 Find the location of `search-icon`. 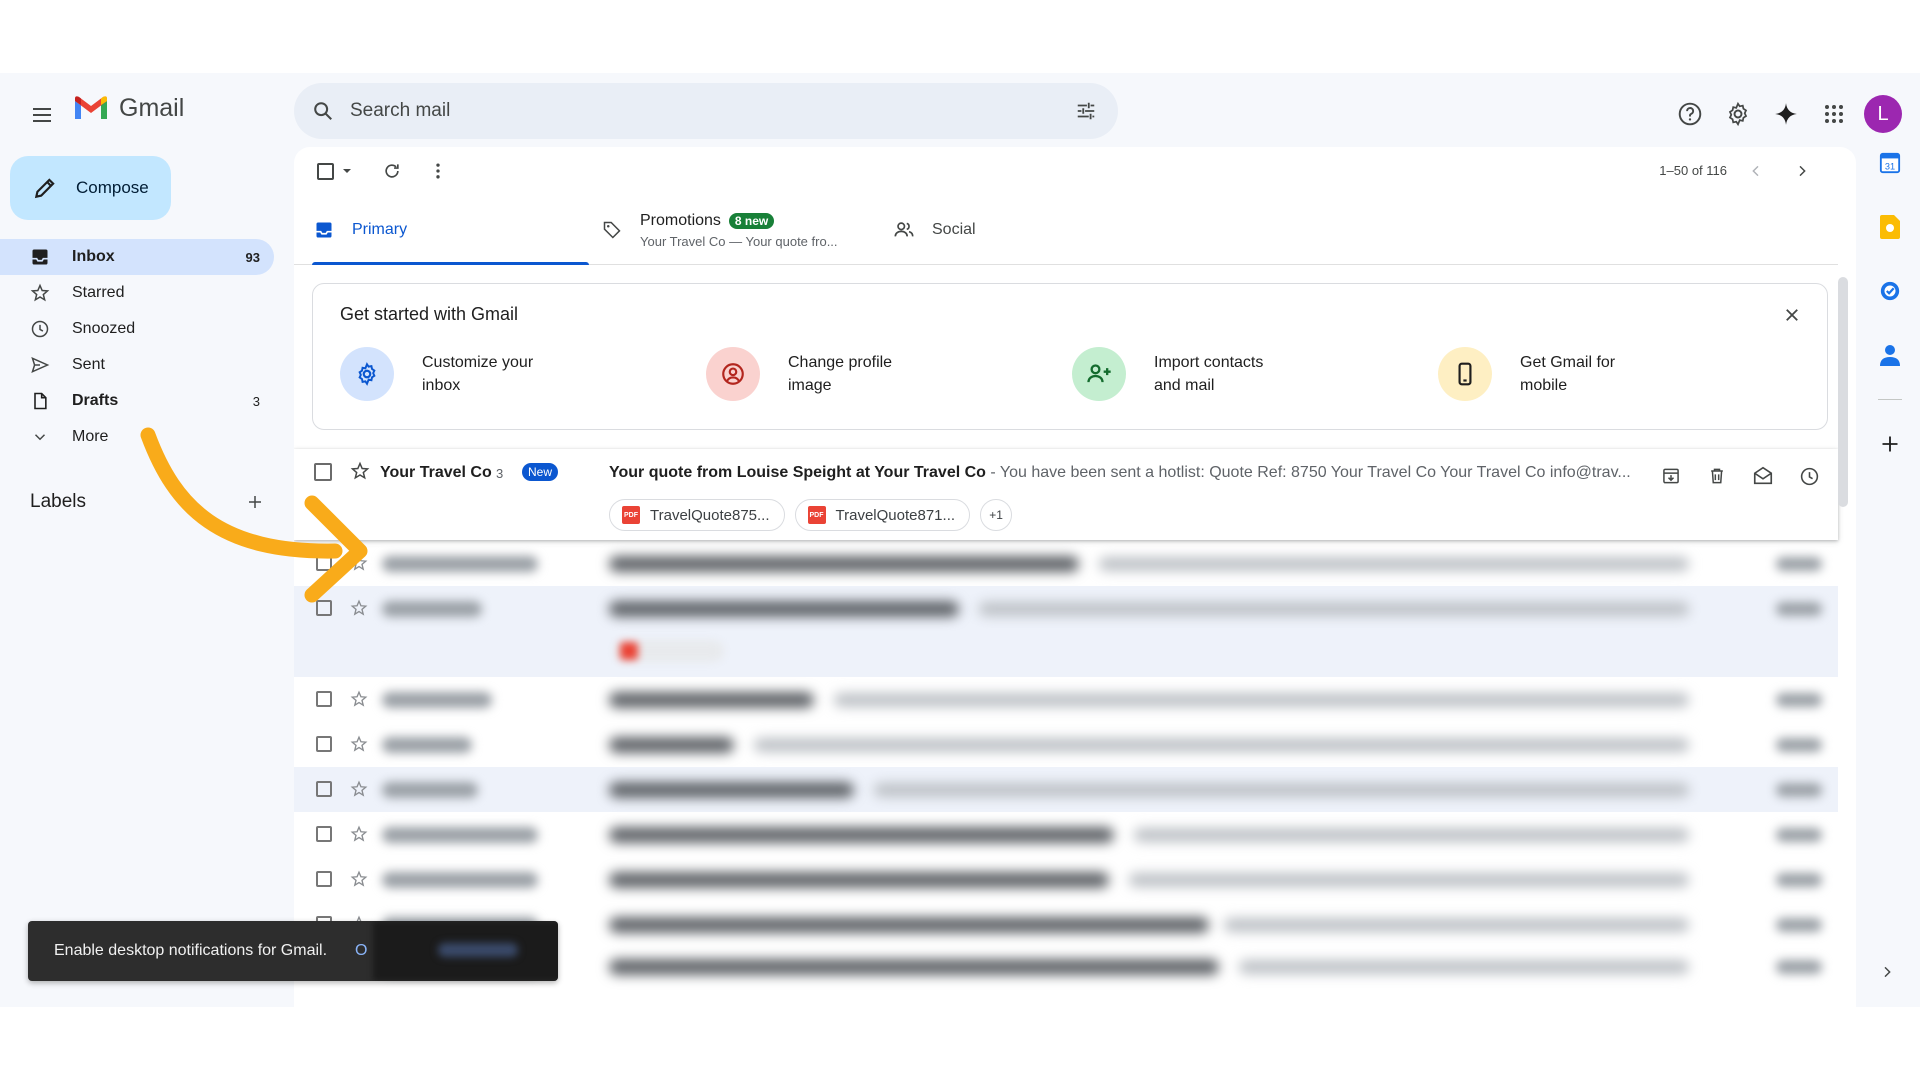

search-icon is located at coordinates (323, 111).